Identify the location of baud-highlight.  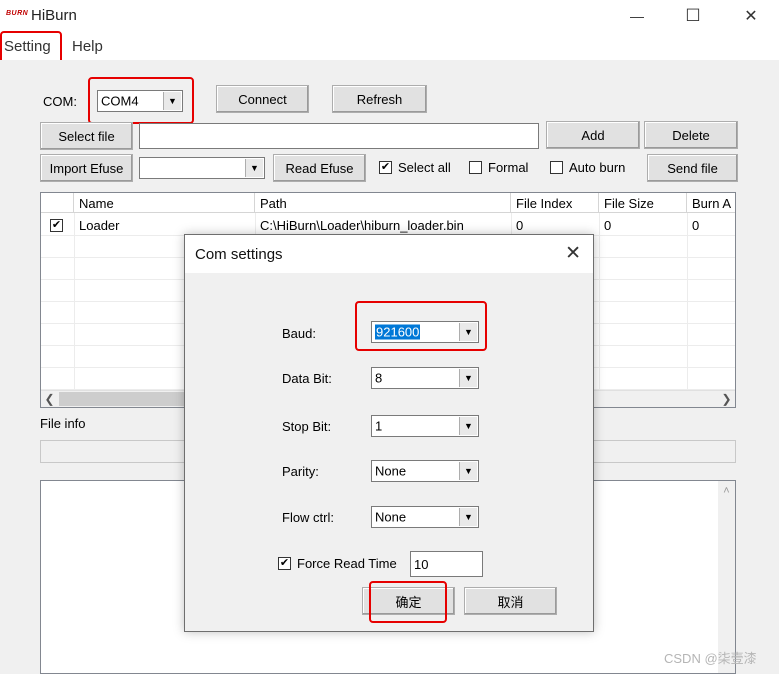
(421, 326).